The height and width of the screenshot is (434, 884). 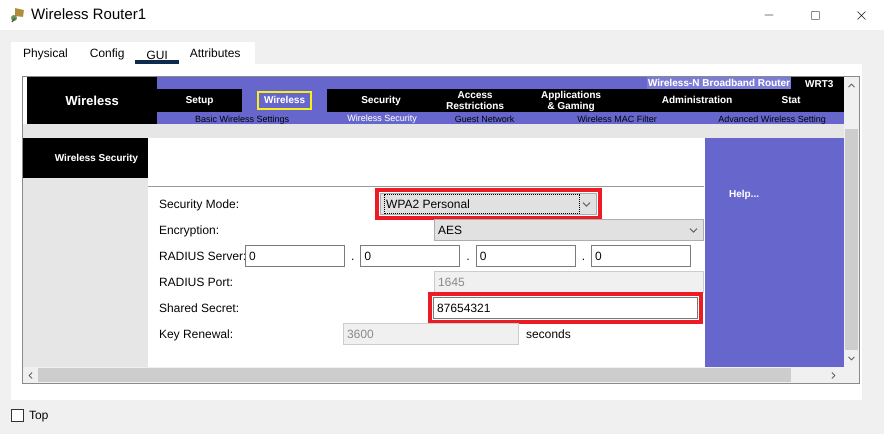 I want to click on menu-item: Administration, so click(x=697, y=100).